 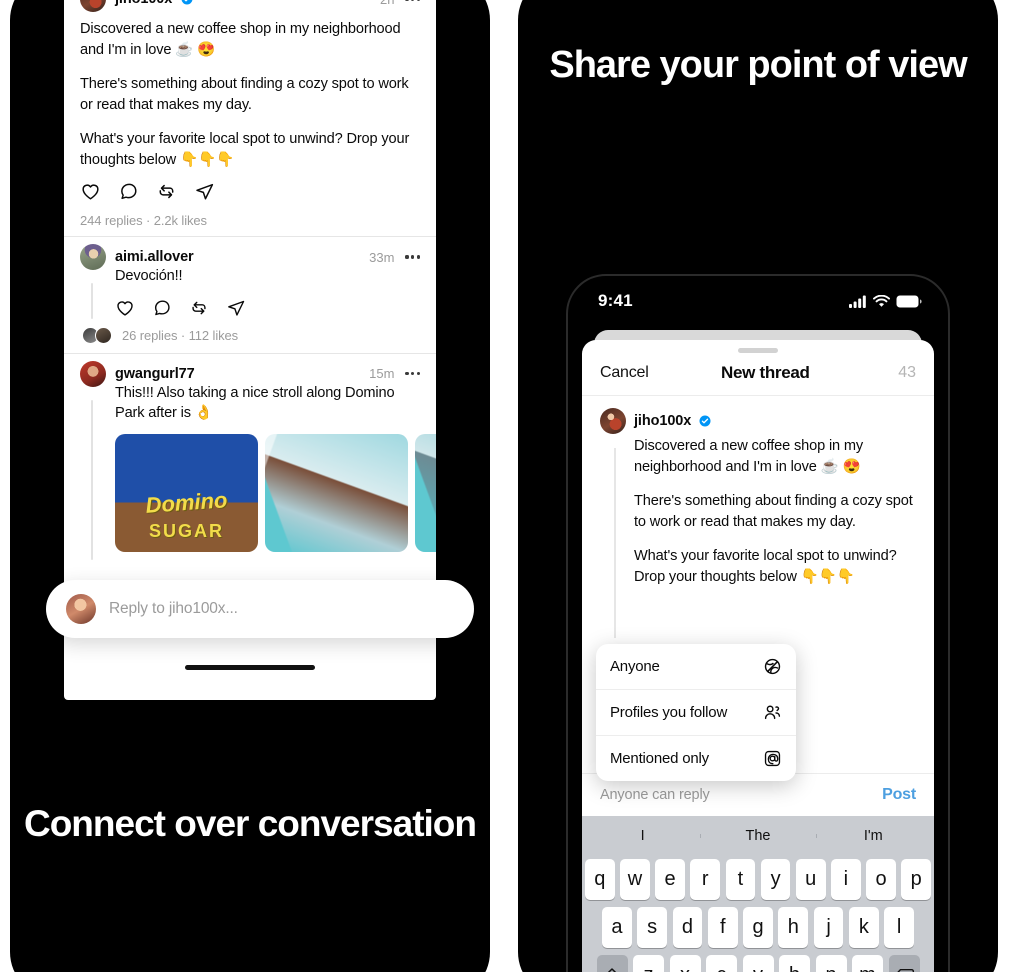 I want to click on suggestion-chip: The, so click(x=757, y=836).